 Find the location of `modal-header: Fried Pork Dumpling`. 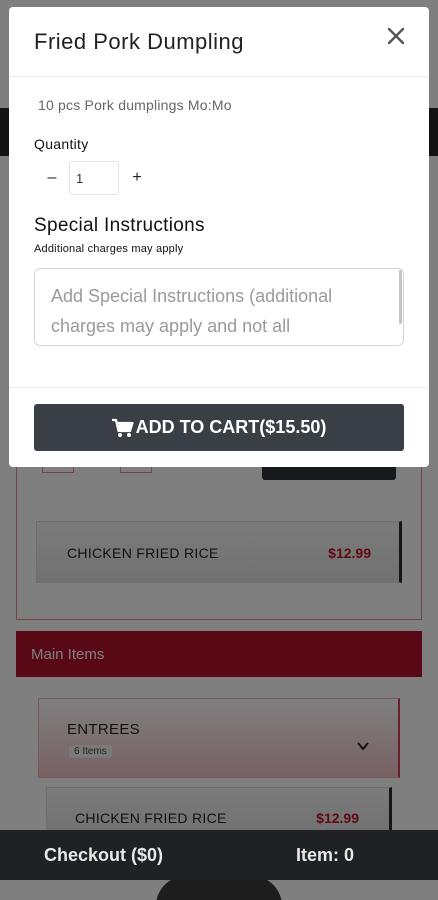

modal-header: Fried Pork Dumpling is located at coordinates (219, 42).